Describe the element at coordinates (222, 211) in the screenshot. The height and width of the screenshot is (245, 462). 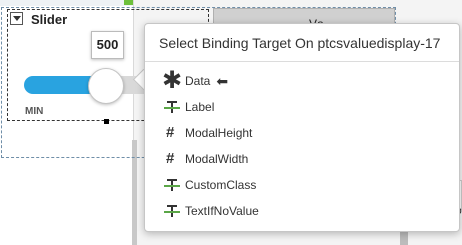
I see `binding-target-label: TextIfNoValue` at that location.